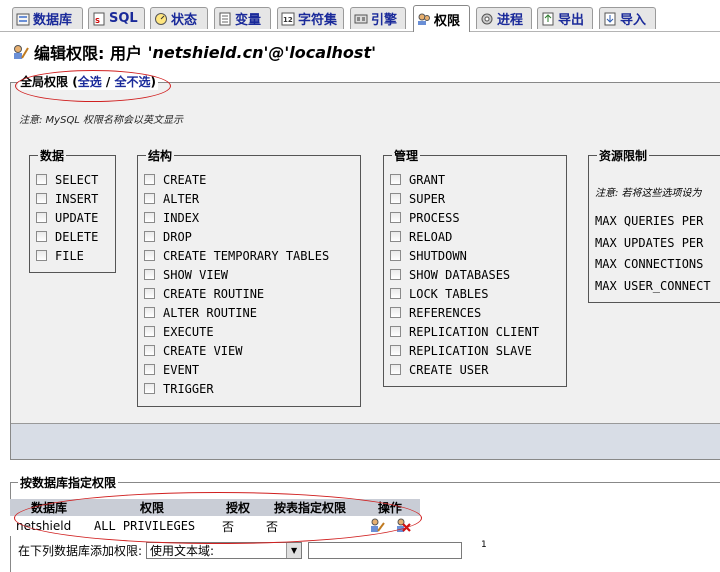 The image size is (720, 572). What do you see at coordinates (504, 18) in the screenshot?
I see `tab-processes: 进程` at bounding box center [504, 18].